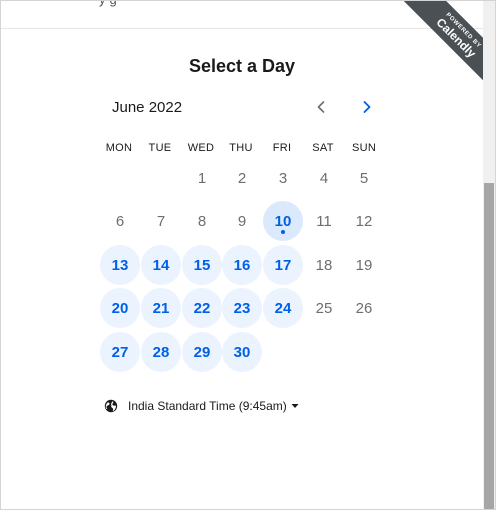  I want to click on calendar-day: 1, so click(202, 178).